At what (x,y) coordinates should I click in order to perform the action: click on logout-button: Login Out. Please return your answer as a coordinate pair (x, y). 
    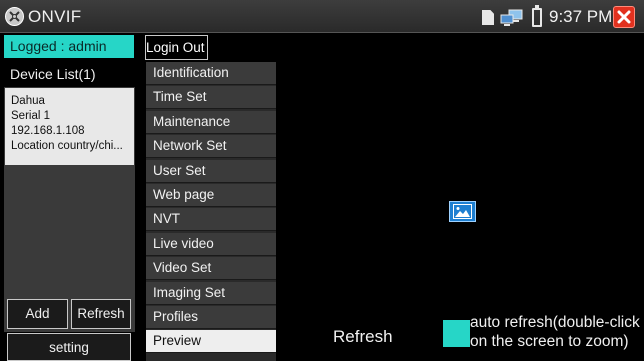
    Looking at the image, I should click on (176, 47).